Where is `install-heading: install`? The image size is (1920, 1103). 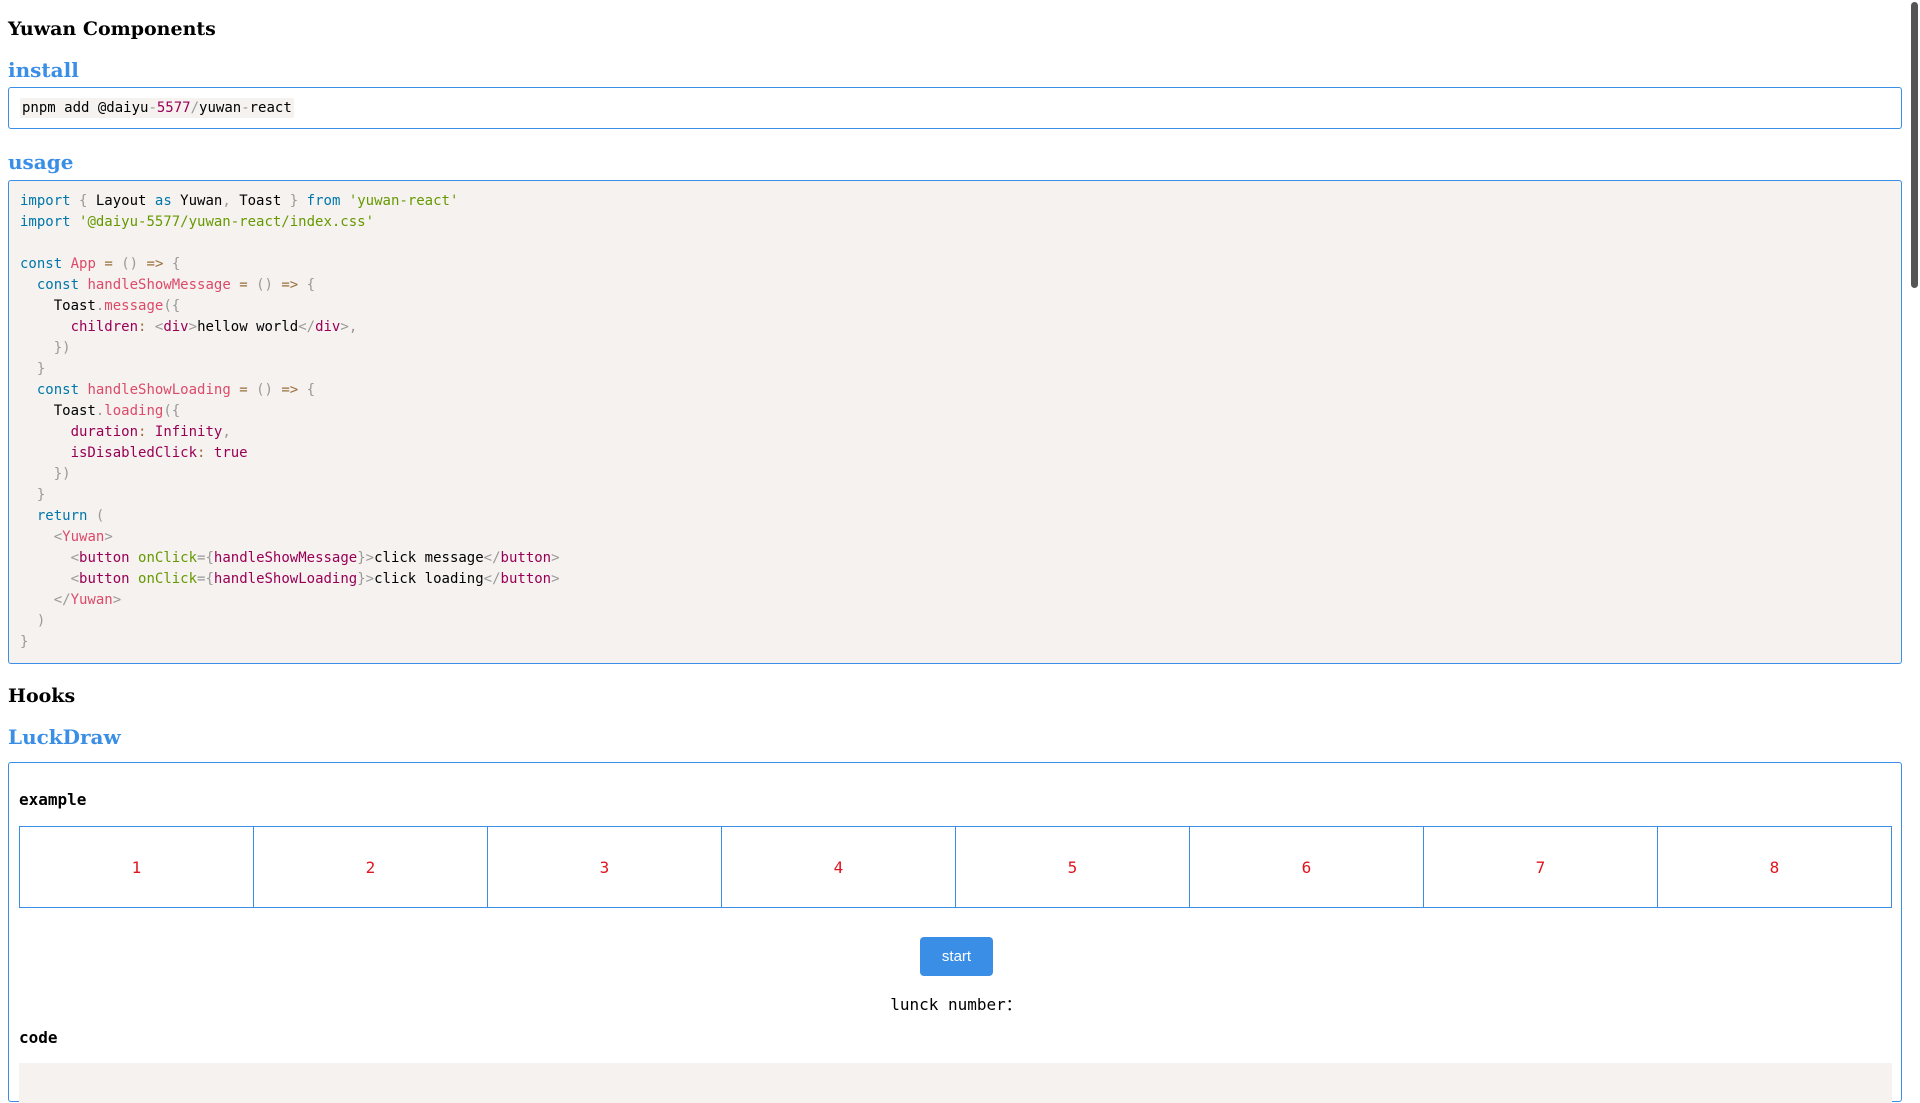 install-heading: install is located at coordinates (43, 70).